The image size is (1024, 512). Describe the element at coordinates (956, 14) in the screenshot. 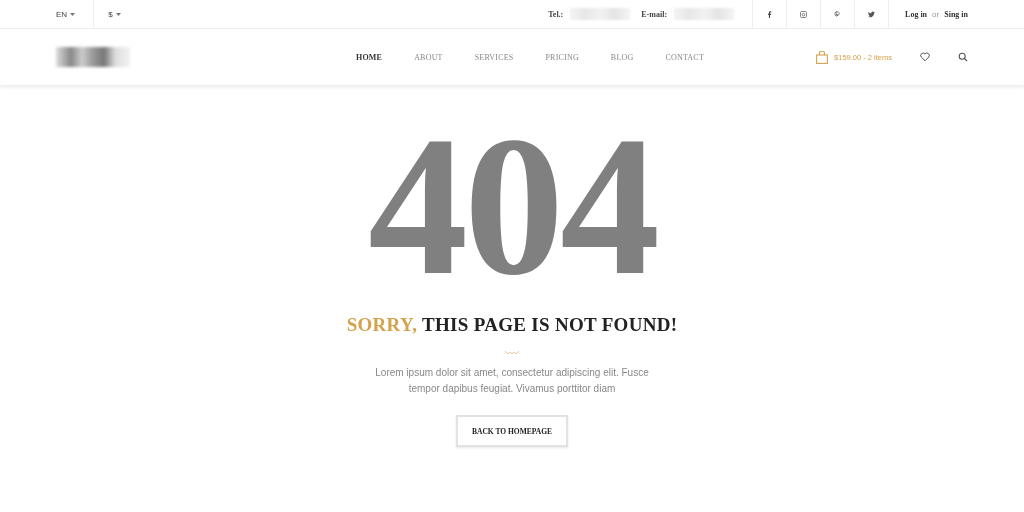

I see `signin-link: Sing in` at that location.